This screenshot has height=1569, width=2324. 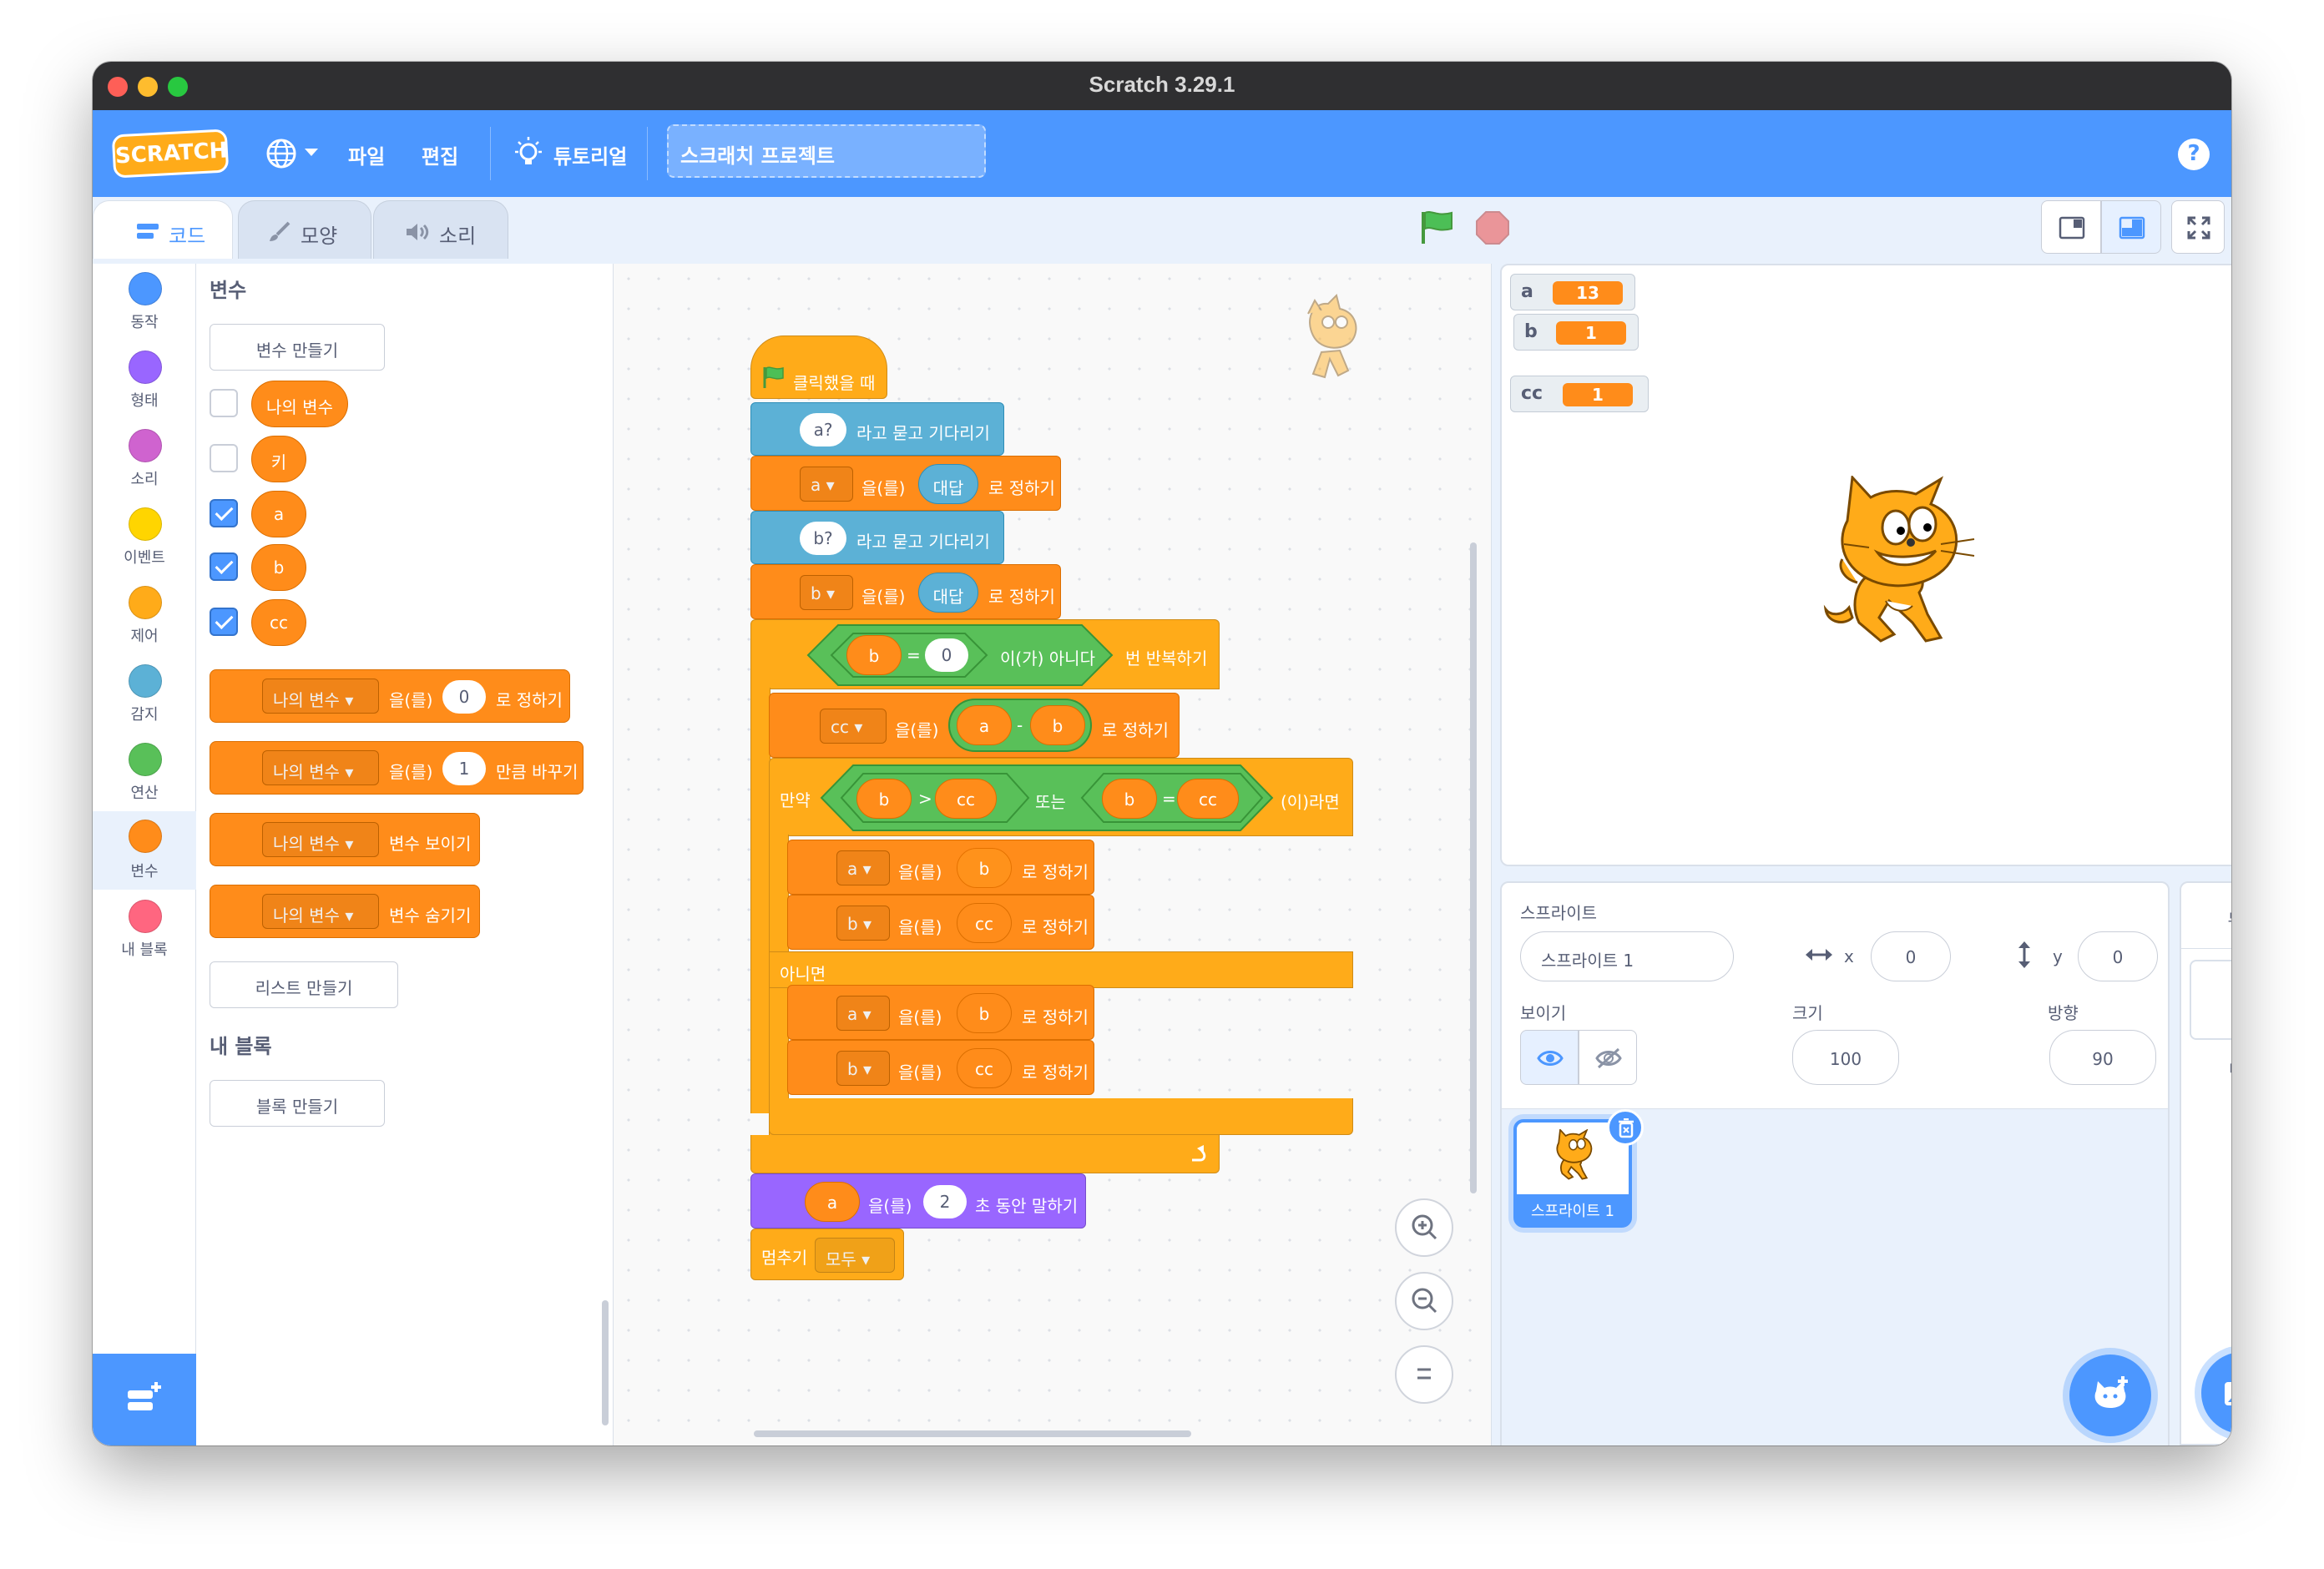 I want to click on small-stage-button, so click(x=2071, y=227).